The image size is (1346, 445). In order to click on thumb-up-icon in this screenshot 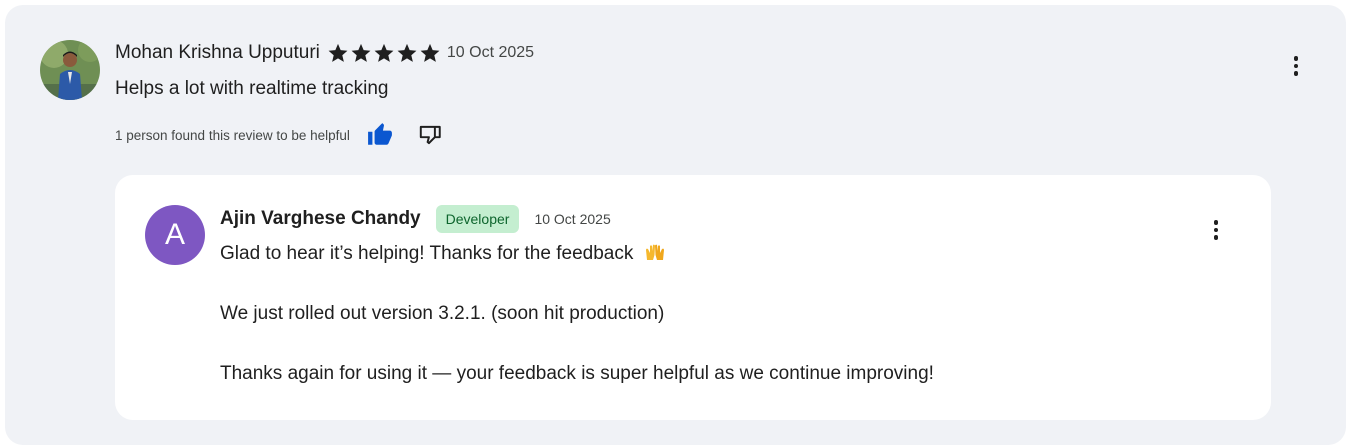, I will do `click(379, 134)`.